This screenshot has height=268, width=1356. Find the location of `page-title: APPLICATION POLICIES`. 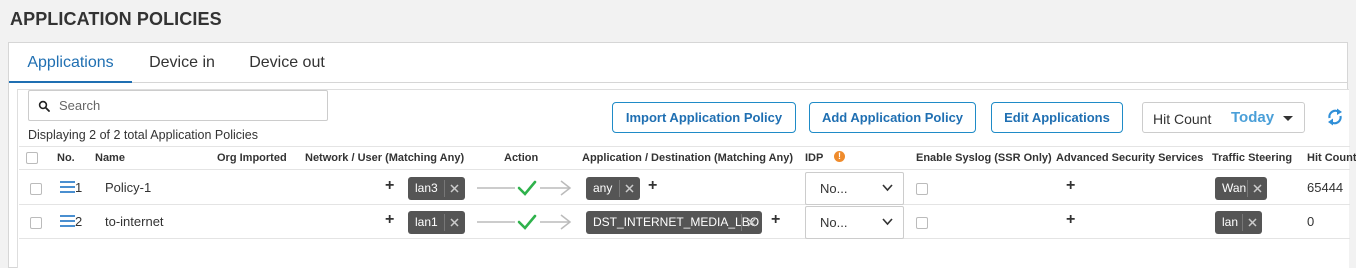

page-title: APPLICATION POLICIES is located at coordinates (116, 19).